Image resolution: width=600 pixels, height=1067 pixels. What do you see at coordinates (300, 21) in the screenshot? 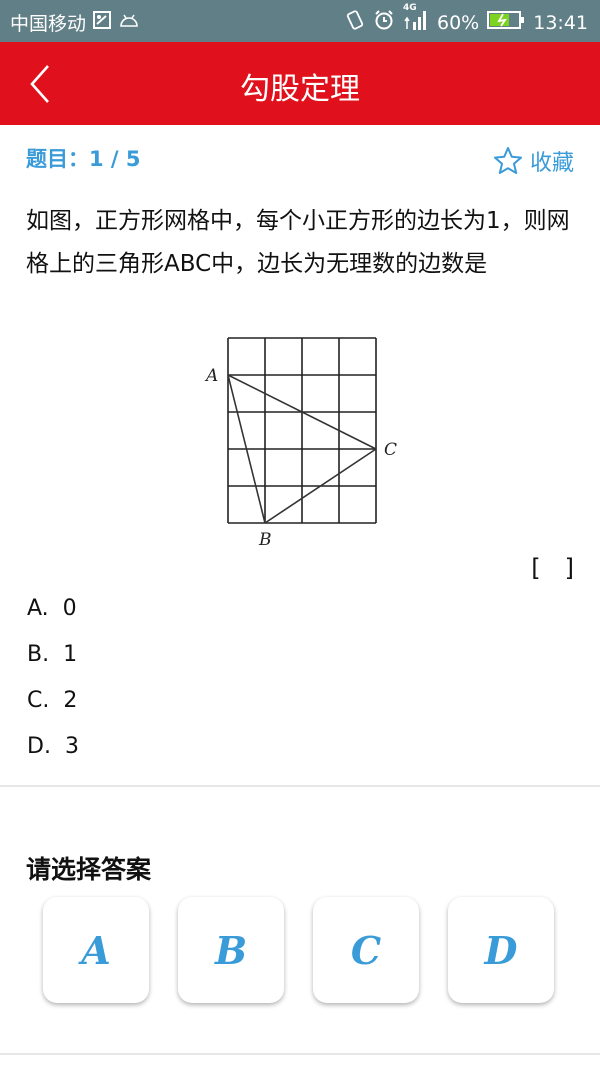
I see `status-bar: 中国移动 4G 60% 13:41` at bounding box center [300, 21].